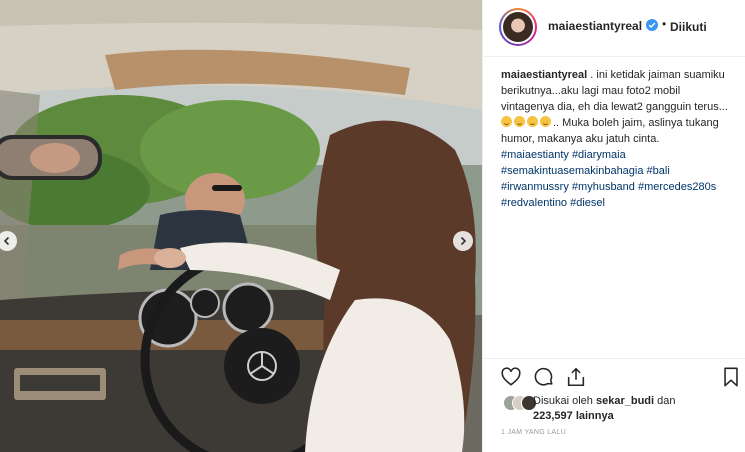 The width and height of the screenshot is (745, 452). I want to click on comment-icon, so click(543, 376).